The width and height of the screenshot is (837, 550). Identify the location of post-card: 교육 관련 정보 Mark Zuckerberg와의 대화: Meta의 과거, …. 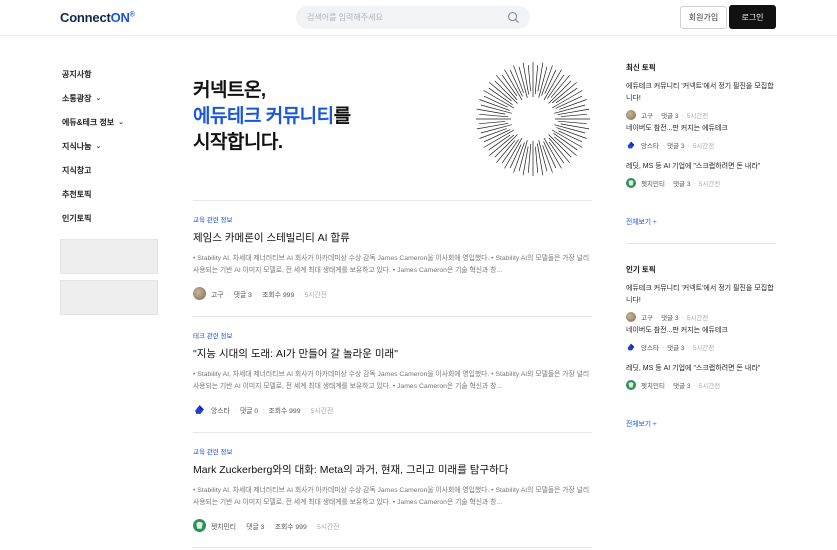
(392, 489).